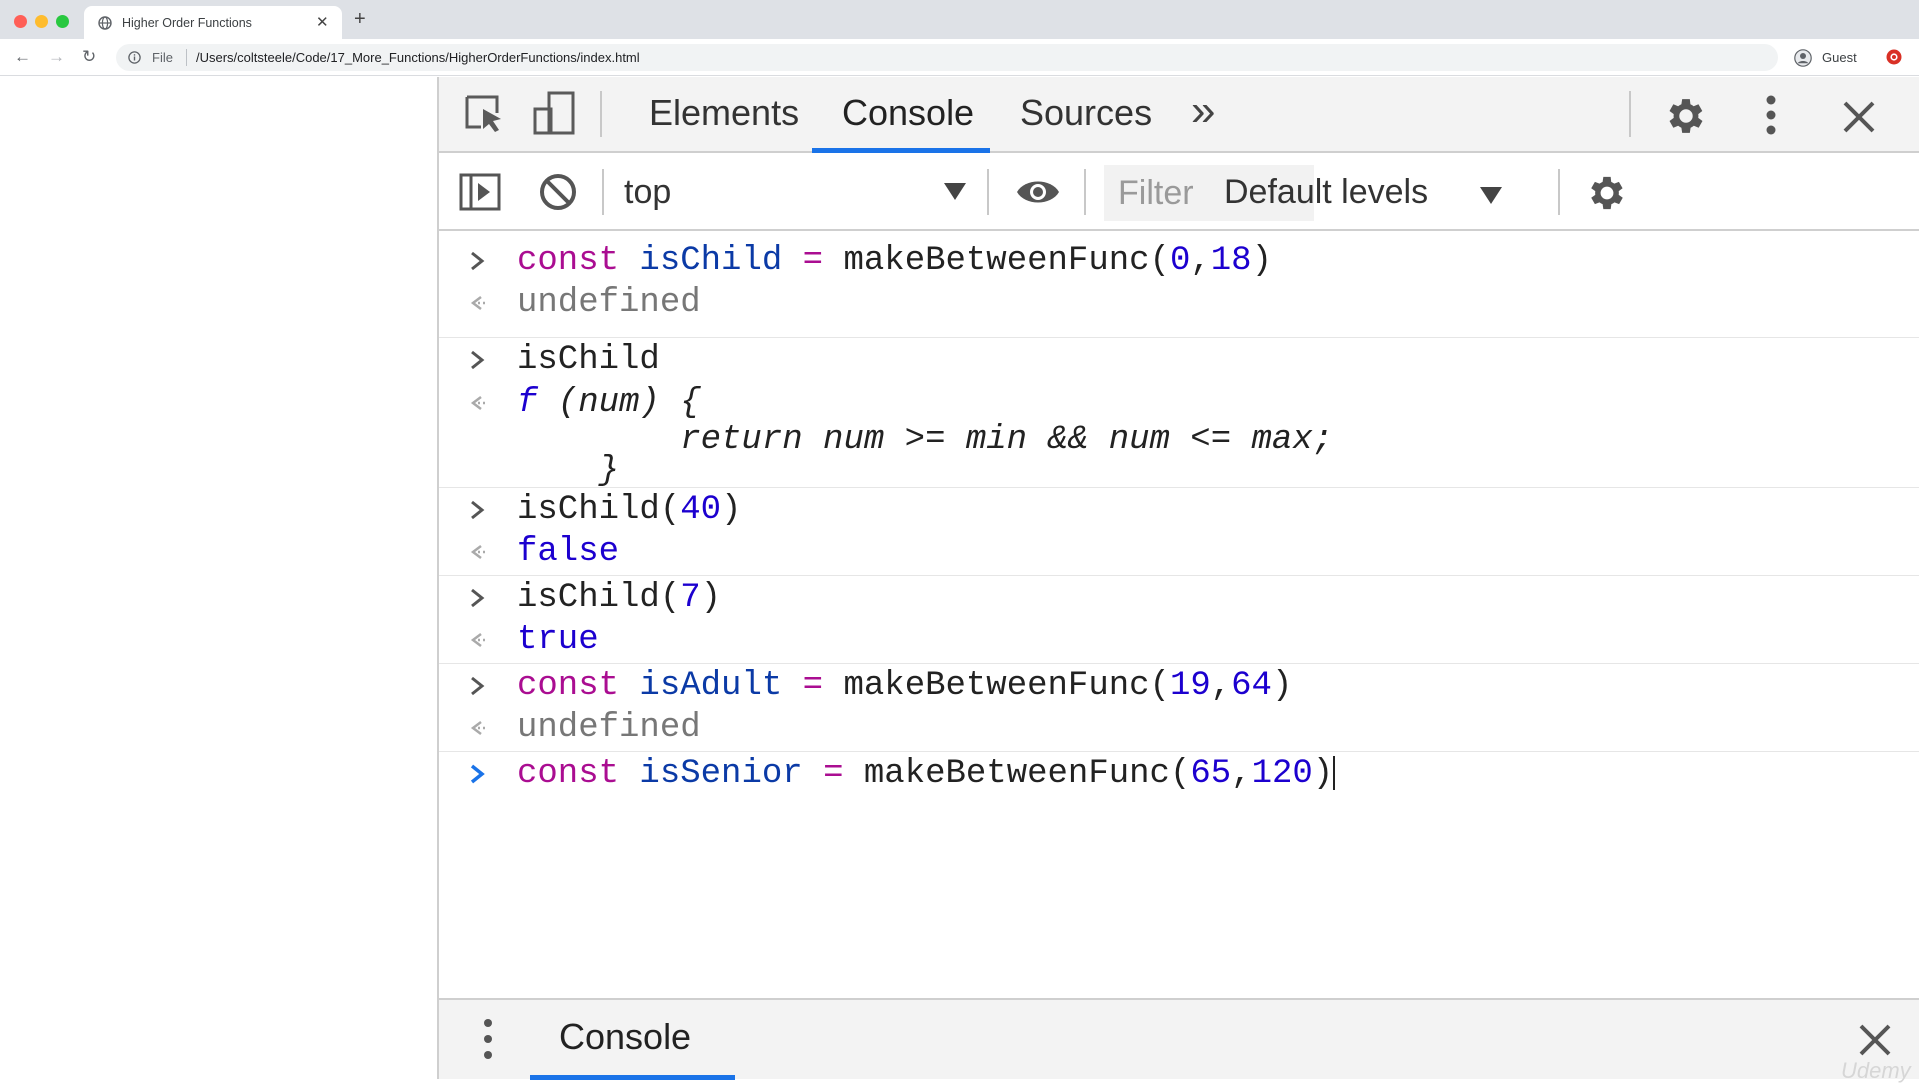  I want to click on person-icon, so click(1803, 58).